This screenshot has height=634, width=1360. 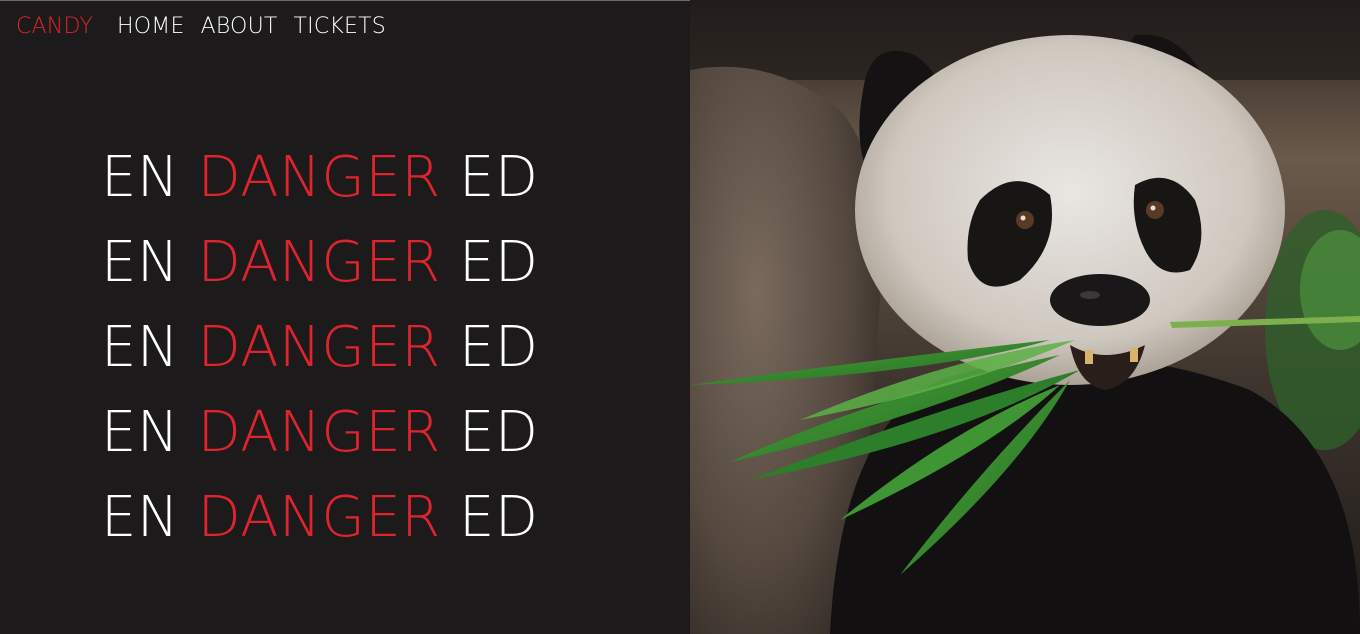 What do you see at coordinates (151, 27) in the screenshot?
I see `nav-home-link: HOME` at bounding box center [151, 27].